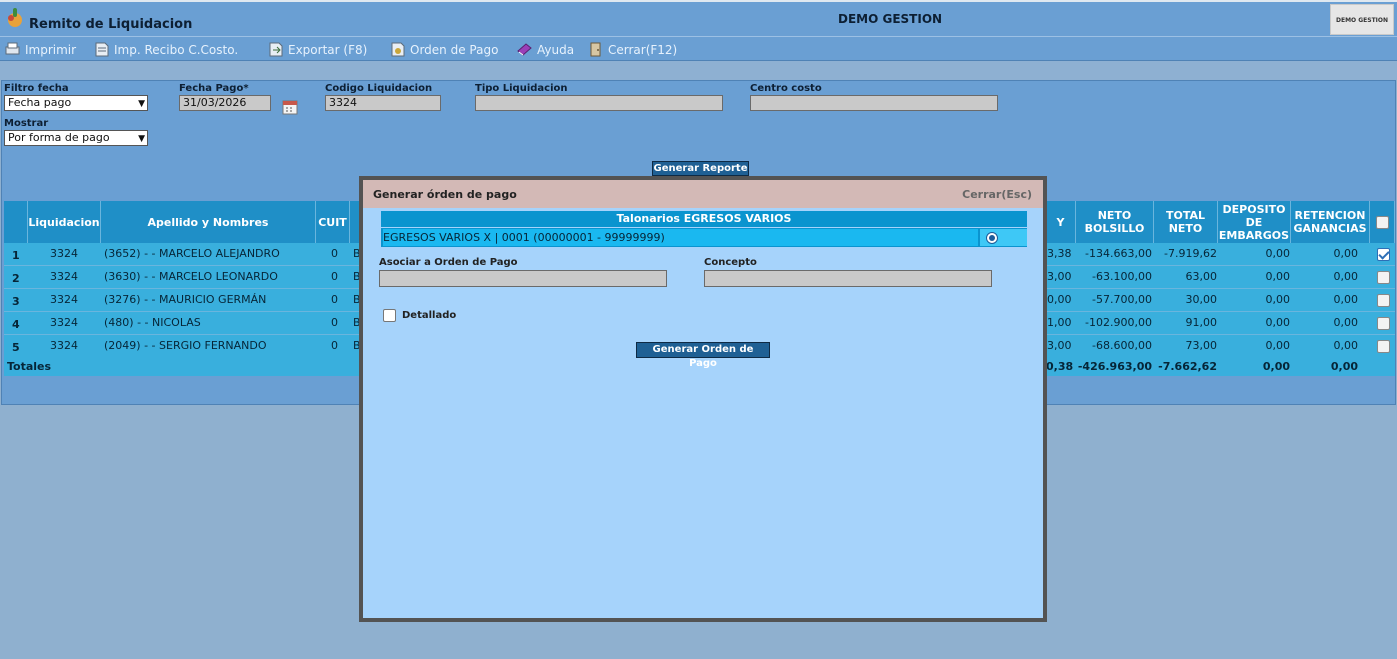  I want to click on print-label: Imprimir, so click(51, 49).